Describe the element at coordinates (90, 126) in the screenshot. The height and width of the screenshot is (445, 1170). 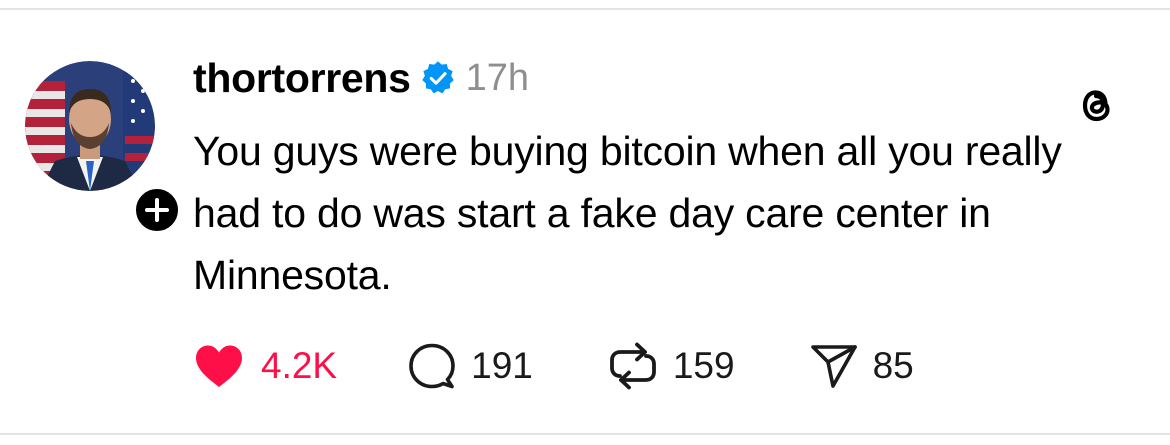
I see `avatar` at that location.